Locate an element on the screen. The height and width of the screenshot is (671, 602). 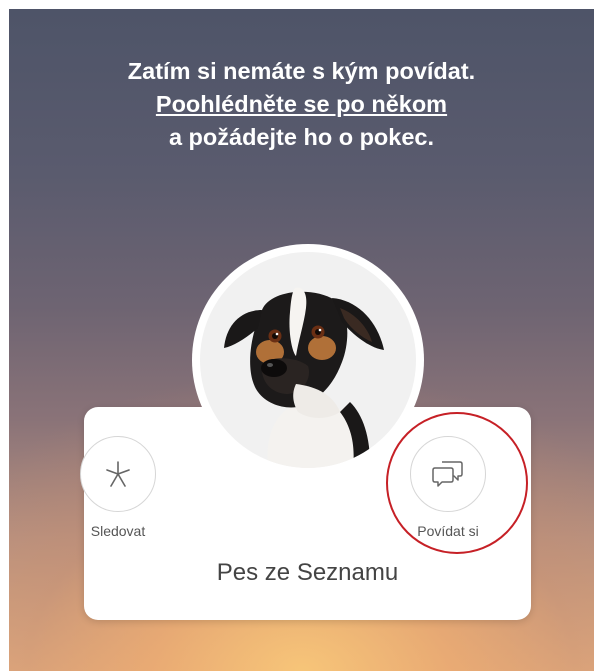
asterisk-icon is located at coordinates (118, 474).